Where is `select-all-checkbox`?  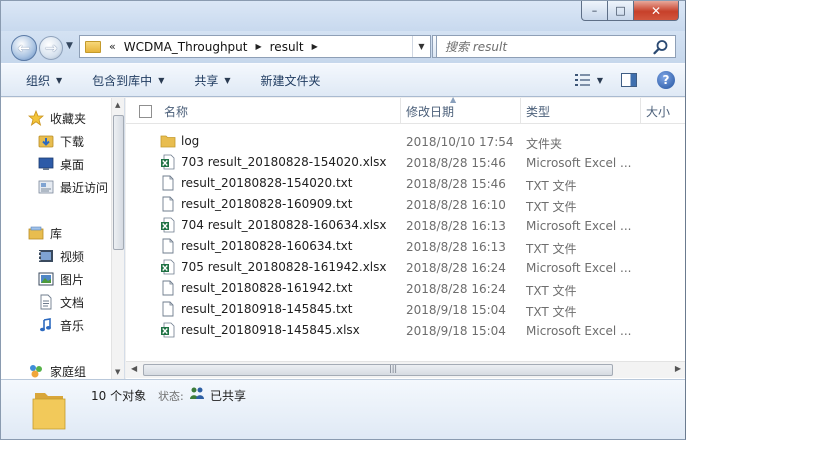 select-all-checkbox is located at coordinates (145, 111).